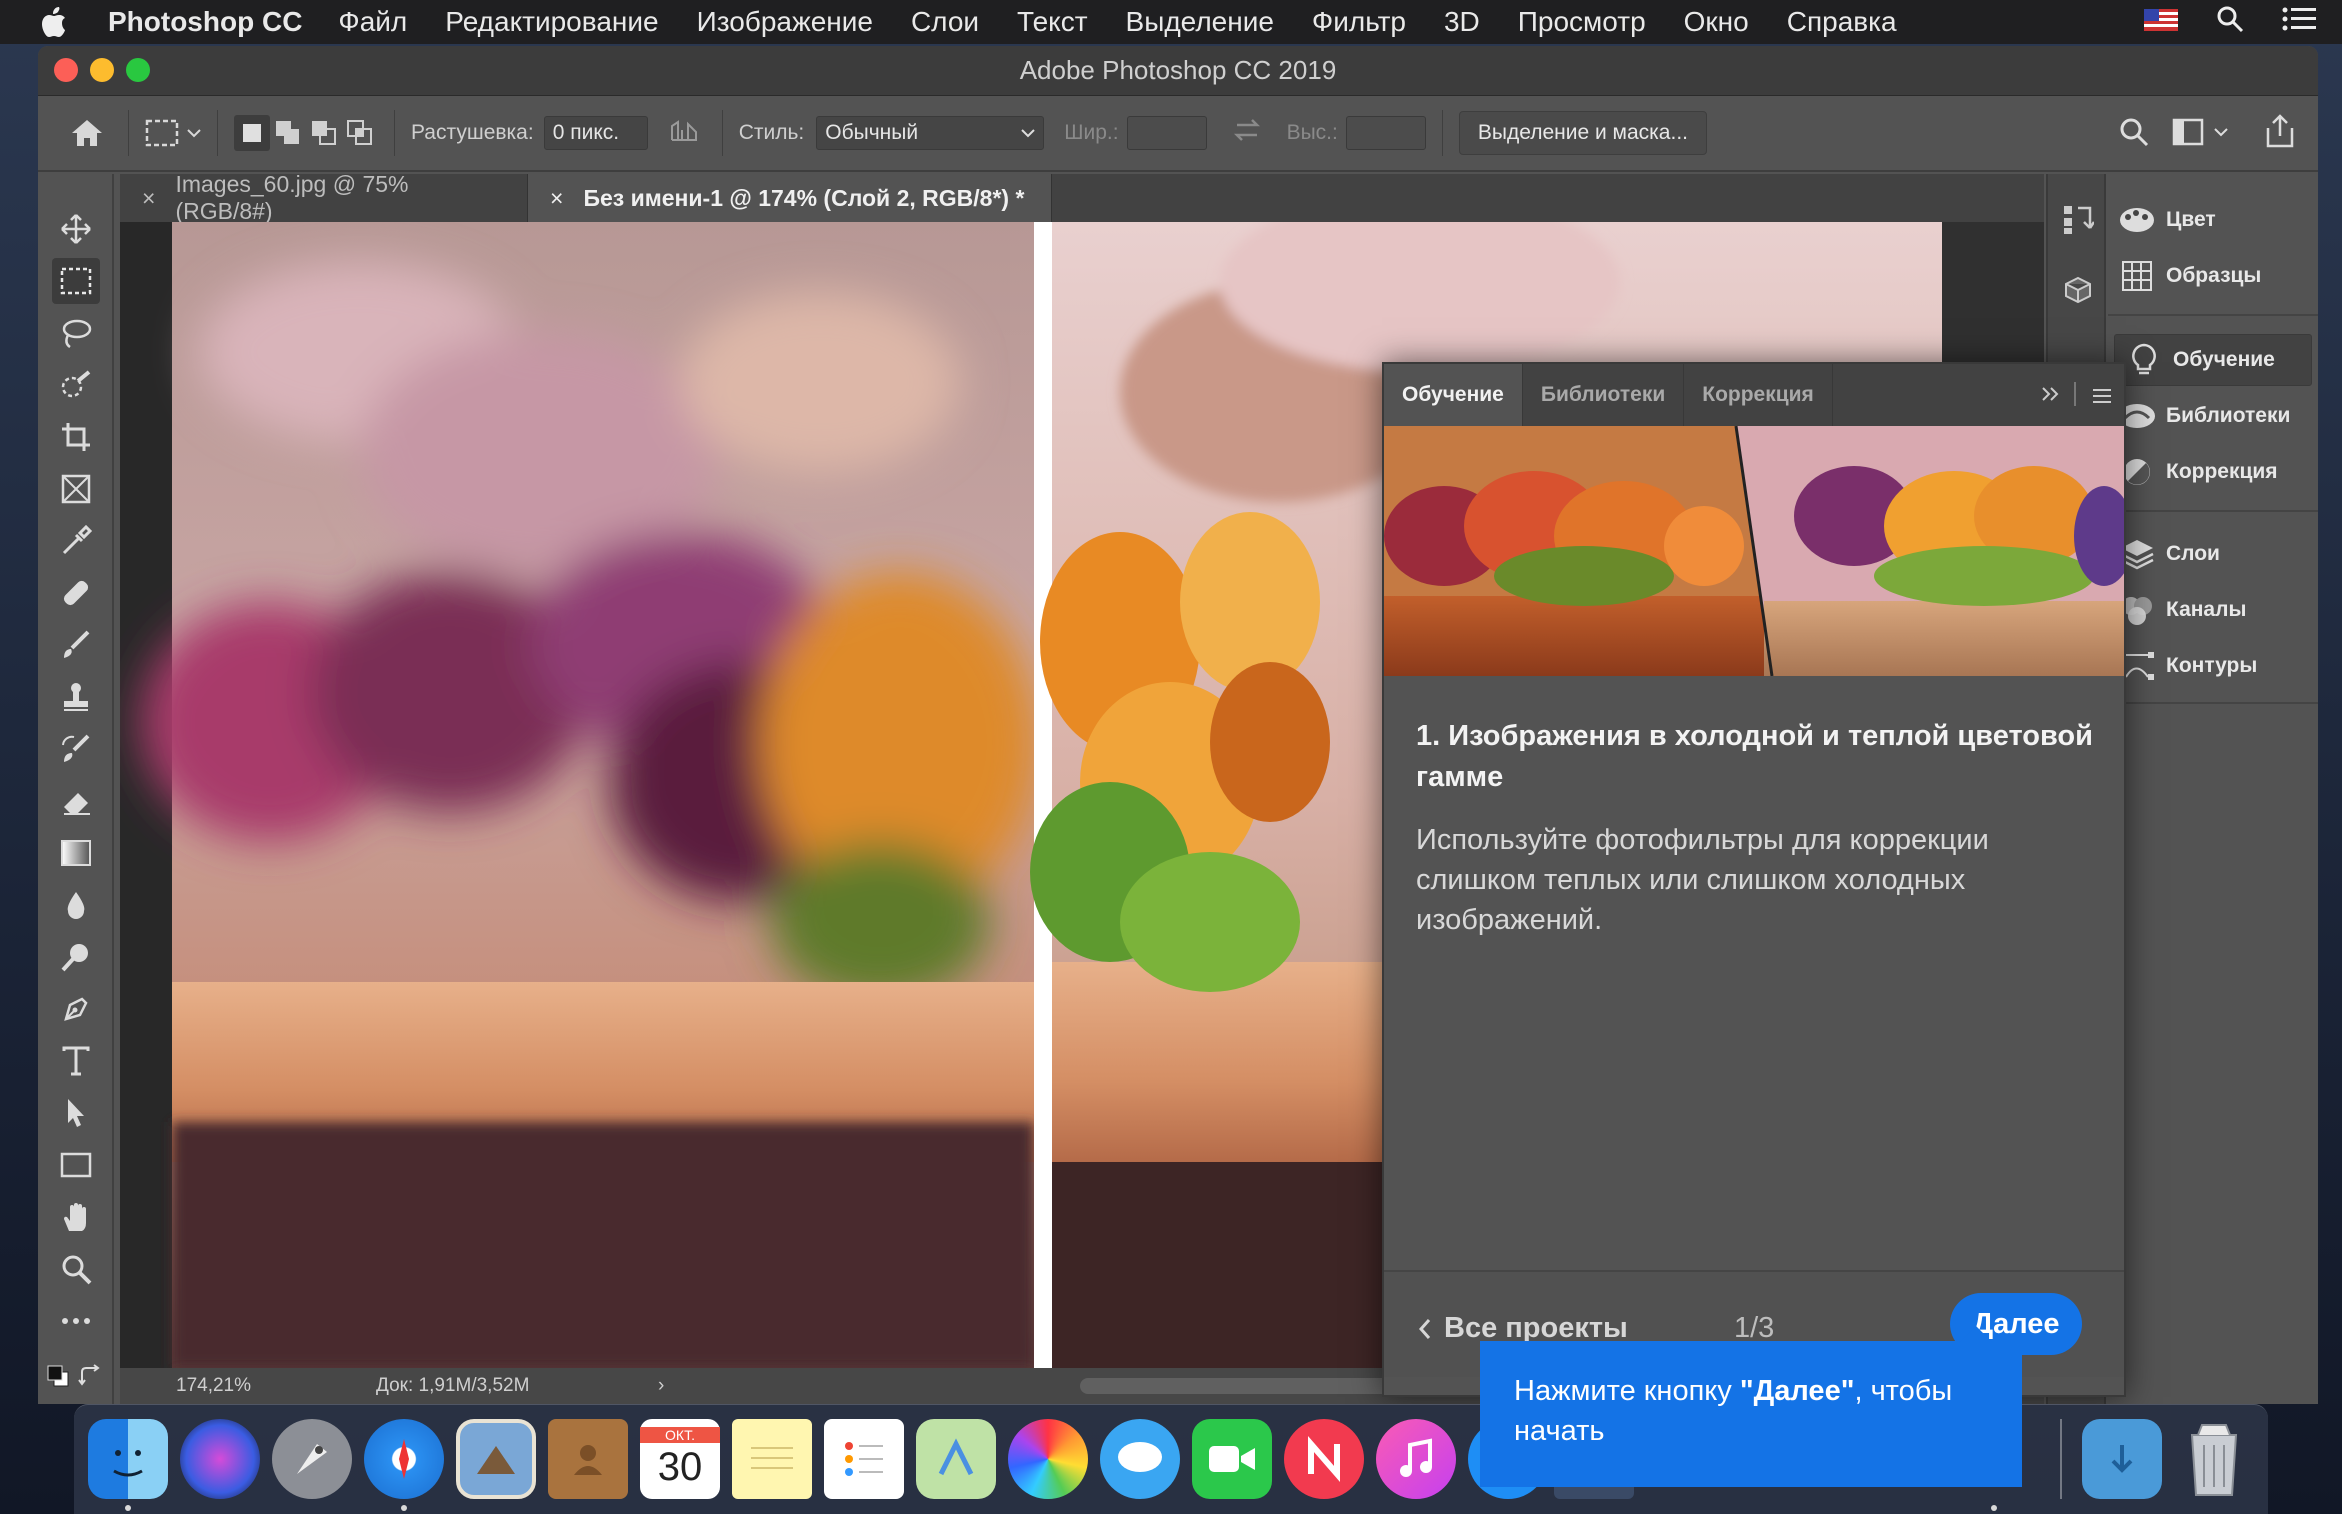 The width and height of the screenshot is (2342, 1514). Describe the element at coordinates (1200, 22) in the screenshot. I see `menu-select: Выделение` at that location.